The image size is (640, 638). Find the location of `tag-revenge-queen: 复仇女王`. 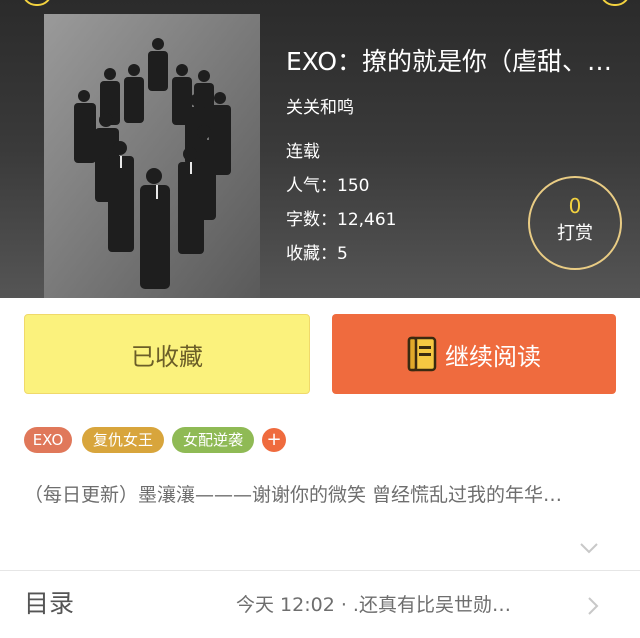

tag-revenge-queen: 复仇女王 is located at coordinates (123, 440).